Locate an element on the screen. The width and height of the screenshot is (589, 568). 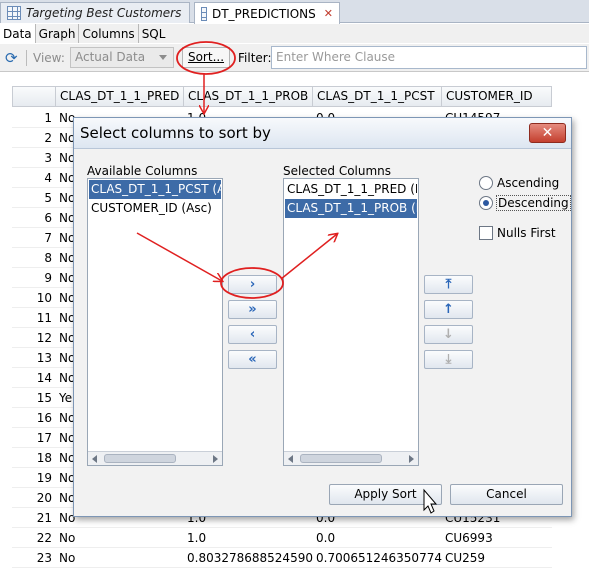
row-number: 22 is located at coordinates (34, 538).